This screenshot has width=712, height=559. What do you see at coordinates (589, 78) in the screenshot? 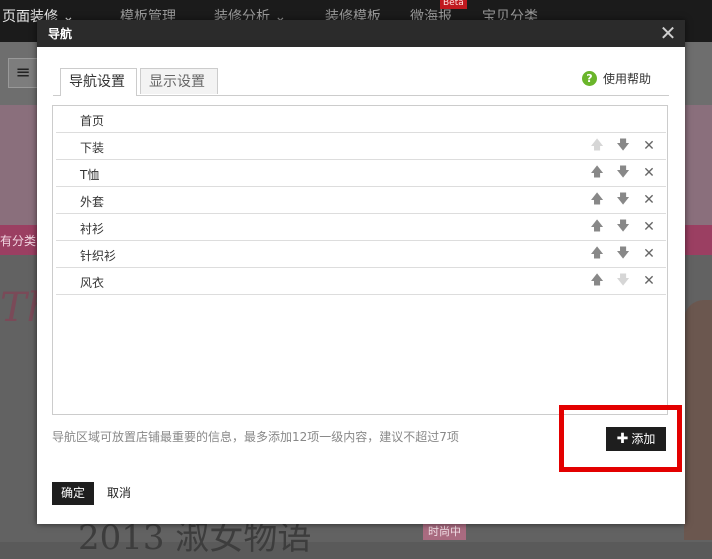
I see `question-icon: ?` at bounding box center [589, 78].